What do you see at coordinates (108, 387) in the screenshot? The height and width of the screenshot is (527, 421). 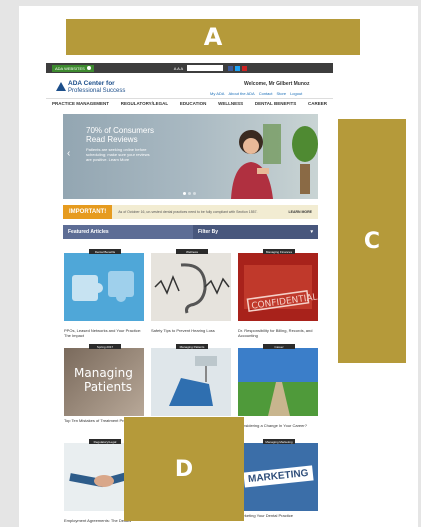 I see `thumb-text-line2: Patients` at bounding box center [108, 387].